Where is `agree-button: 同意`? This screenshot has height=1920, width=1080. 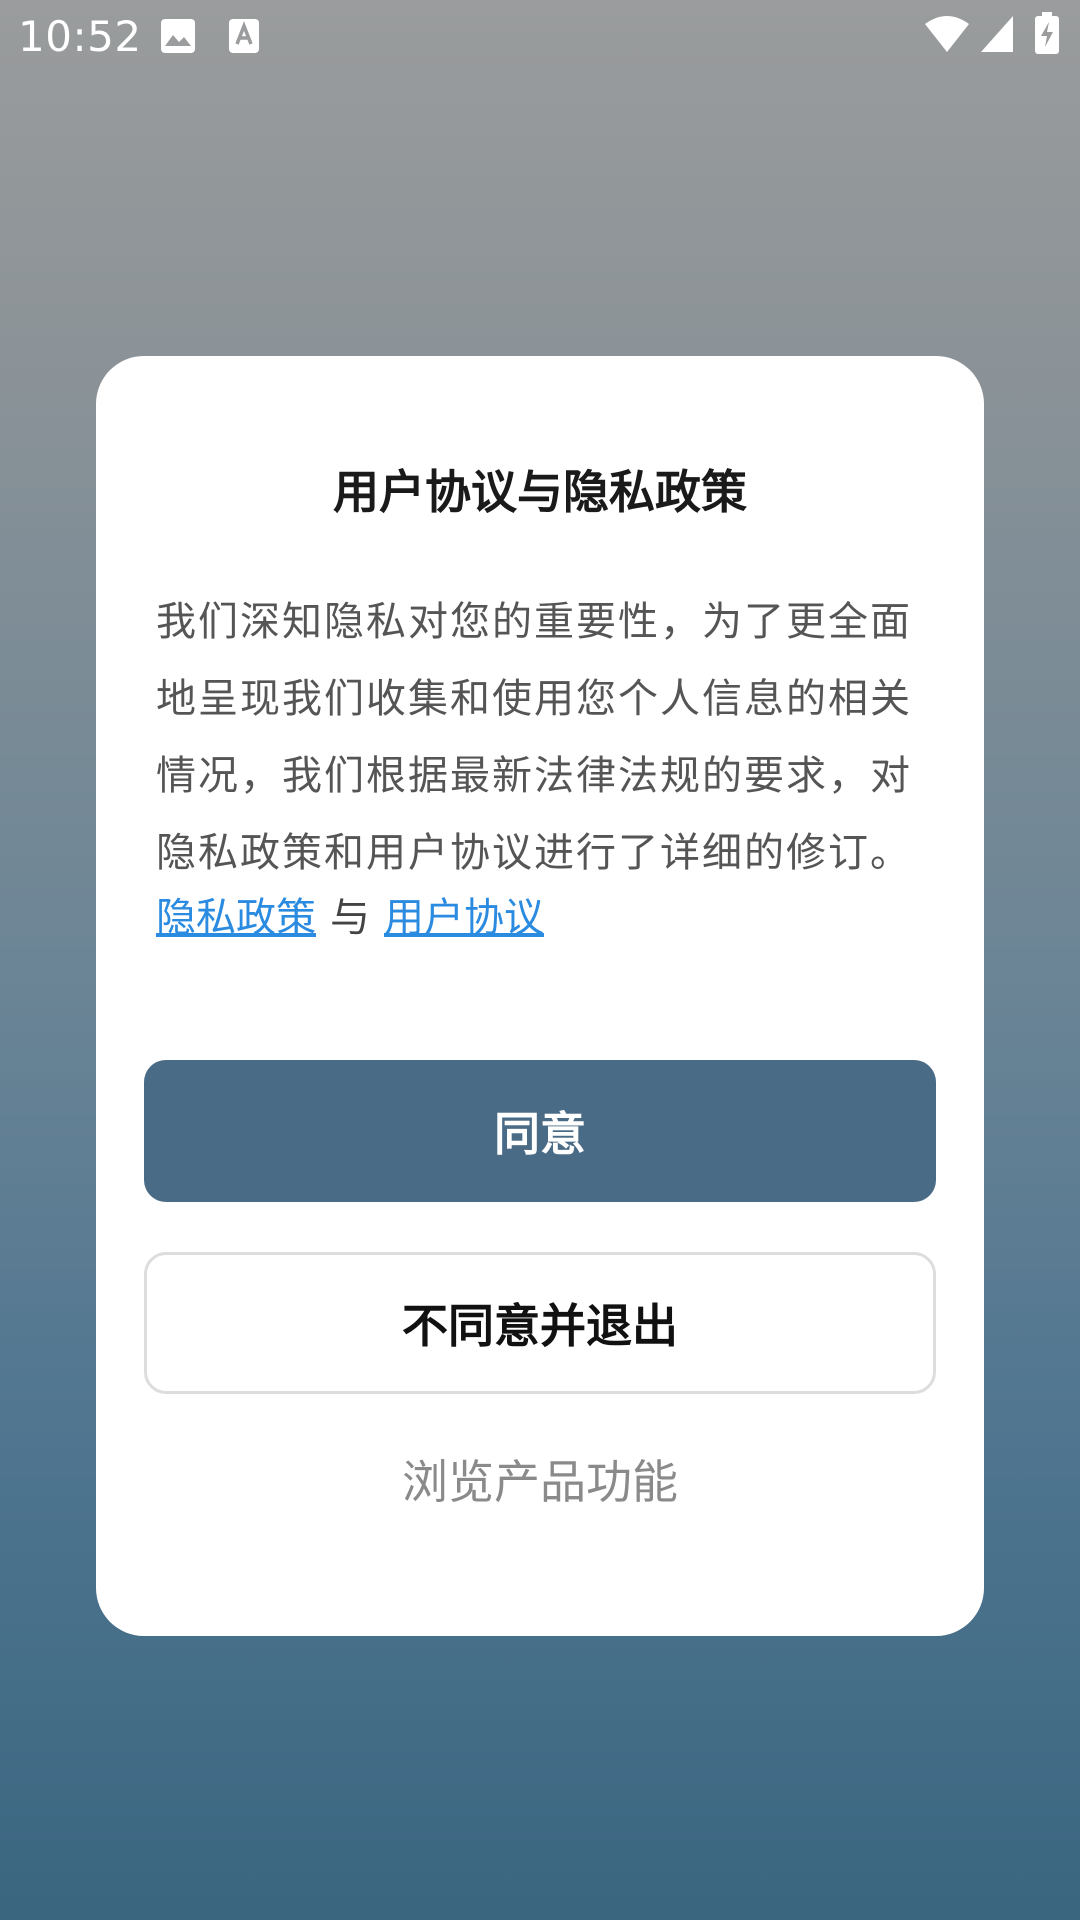
agree-button: 同意 is located at coordinates (540, 1131).